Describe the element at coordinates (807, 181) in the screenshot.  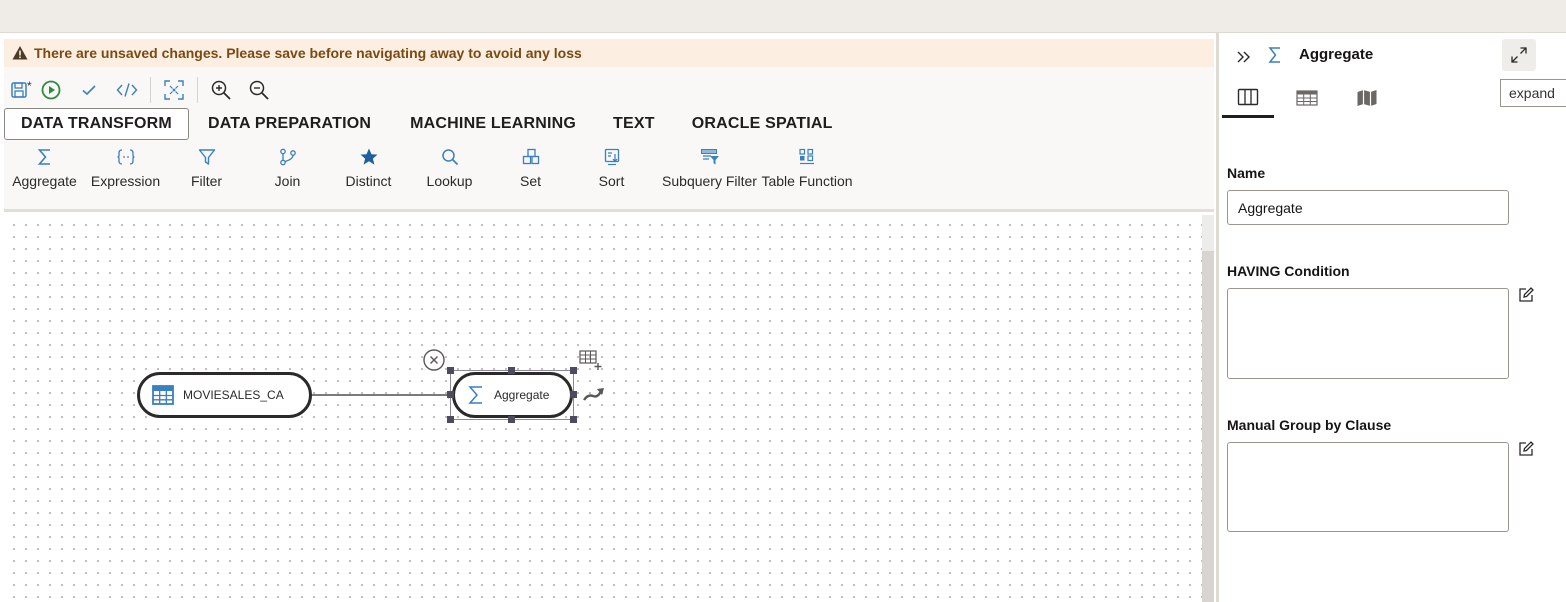
I see `palette-label: Table Function` at that location.